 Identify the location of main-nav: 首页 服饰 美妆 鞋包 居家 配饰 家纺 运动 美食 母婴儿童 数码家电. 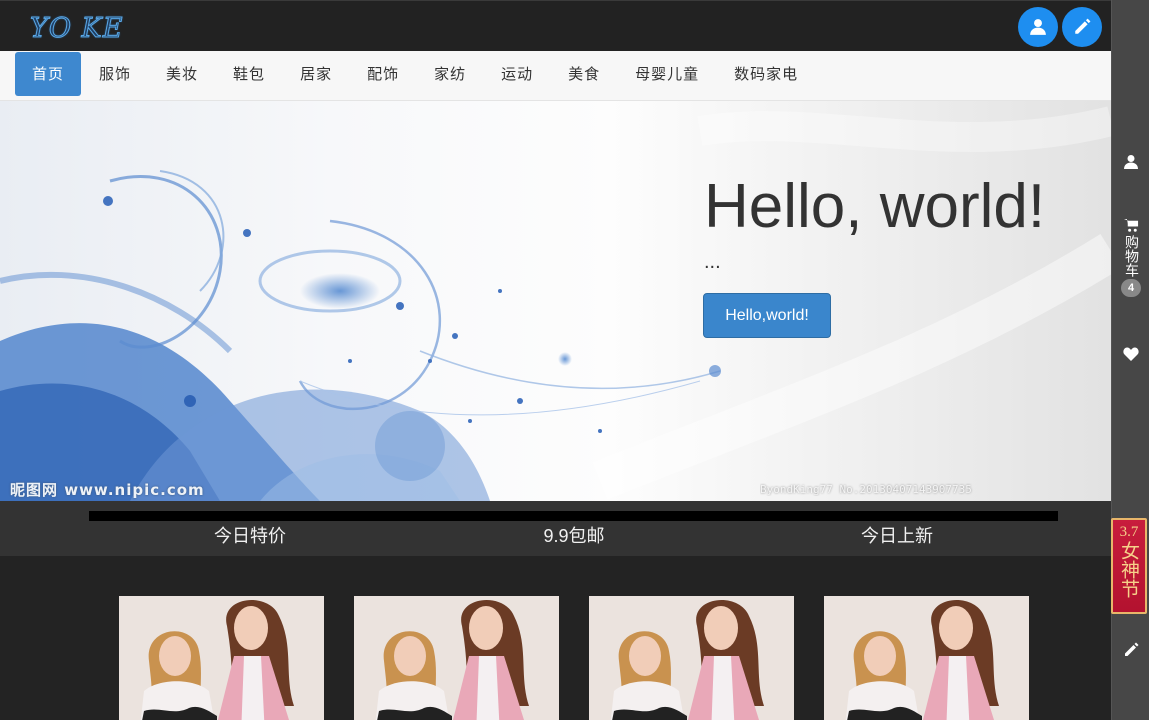
(555, 76).